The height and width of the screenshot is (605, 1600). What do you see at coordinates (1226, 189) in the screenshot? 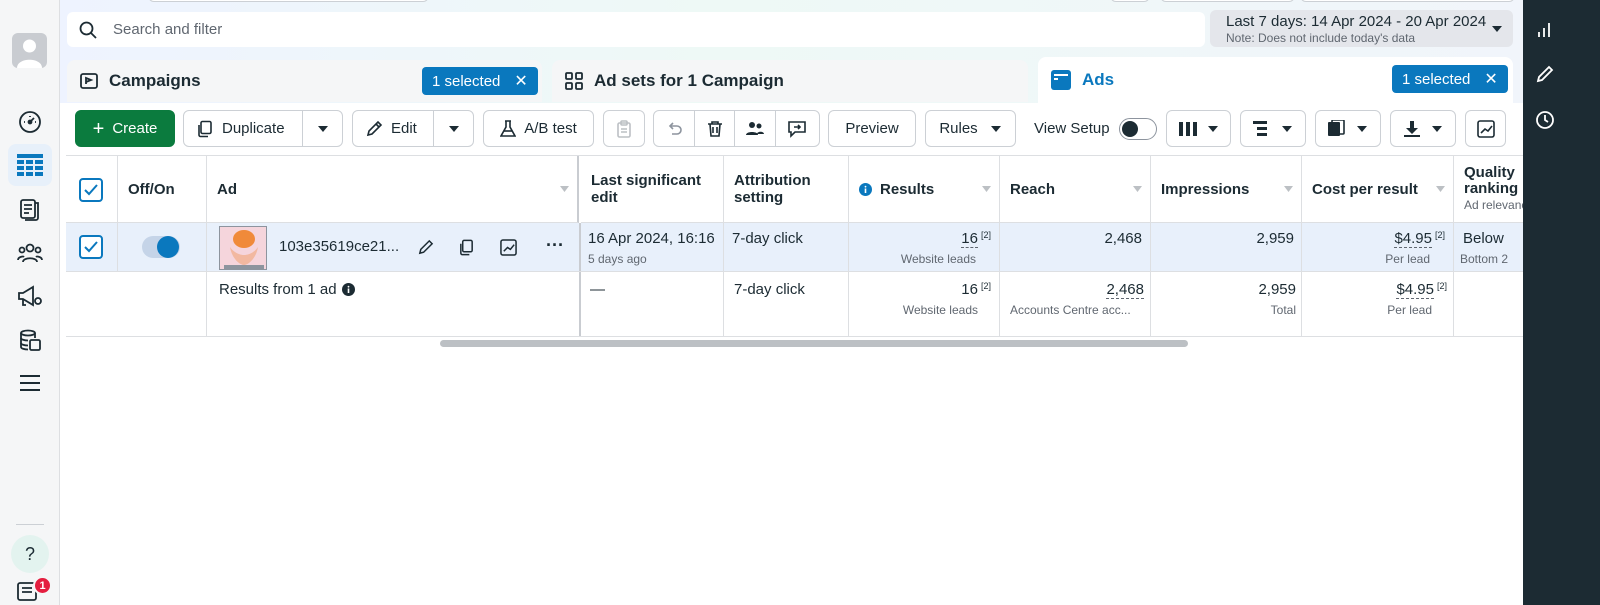
I see `header-impressions: Impressions` at bounding box center [1226, 189].